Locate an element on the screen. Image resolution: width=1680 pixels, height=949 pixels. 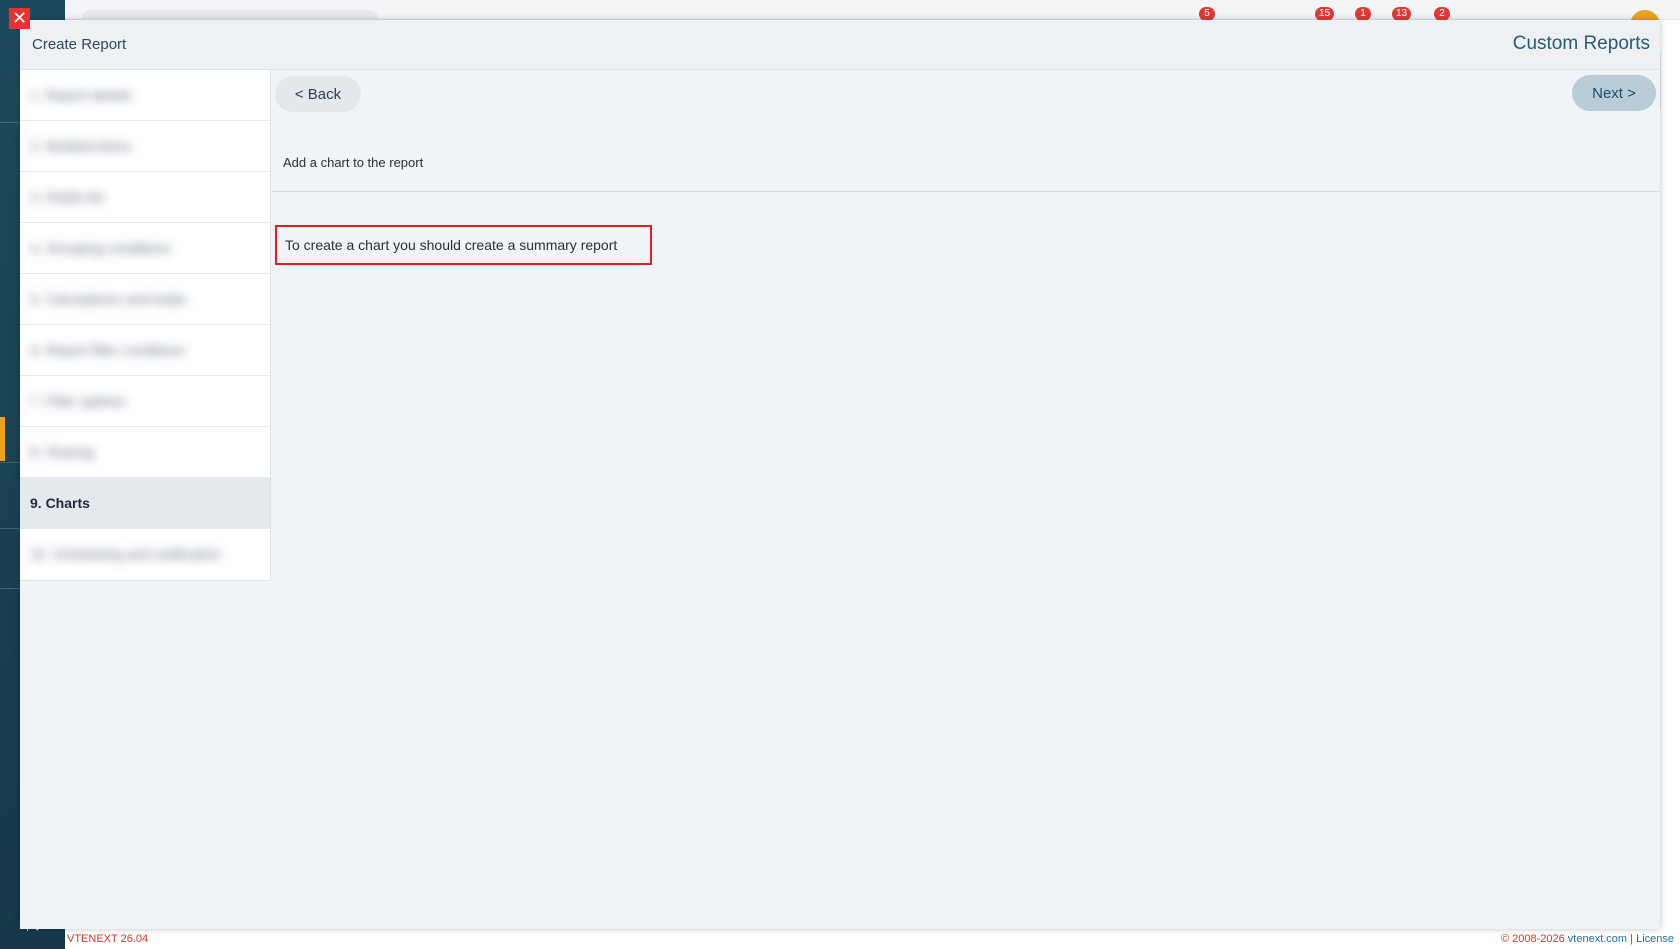
sidebar-active-indicator is located at coordinates (2, 439).